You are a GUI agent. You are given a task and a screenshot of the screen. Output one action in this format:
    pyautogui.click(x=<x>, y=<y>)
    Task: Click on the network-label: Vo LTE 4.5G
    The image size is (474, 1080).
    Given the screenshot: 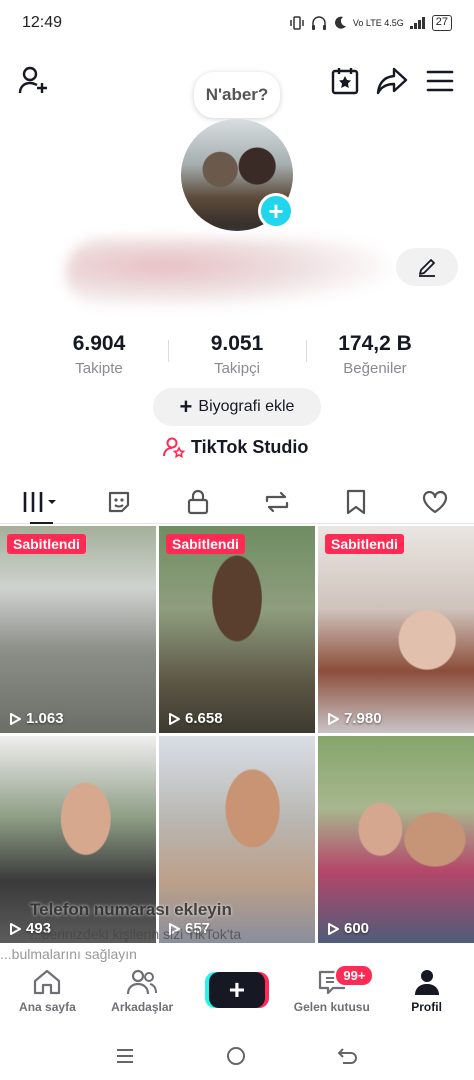 What is the action you would take?
    pyautogui.click(x=378, y=23)
    